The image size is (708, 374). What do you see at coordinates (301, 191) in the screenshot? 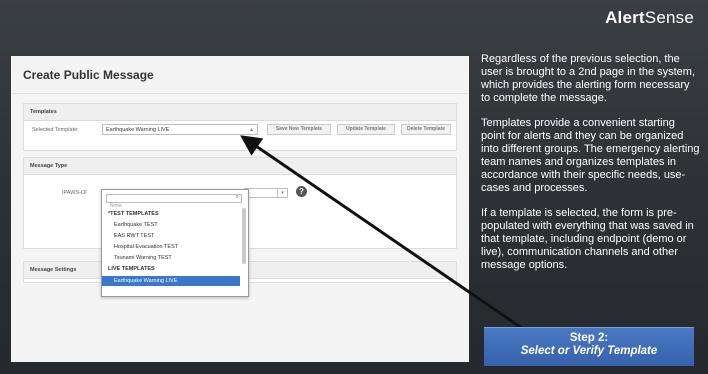
I see `help-icon: ?` at bounding box center [301, 191].